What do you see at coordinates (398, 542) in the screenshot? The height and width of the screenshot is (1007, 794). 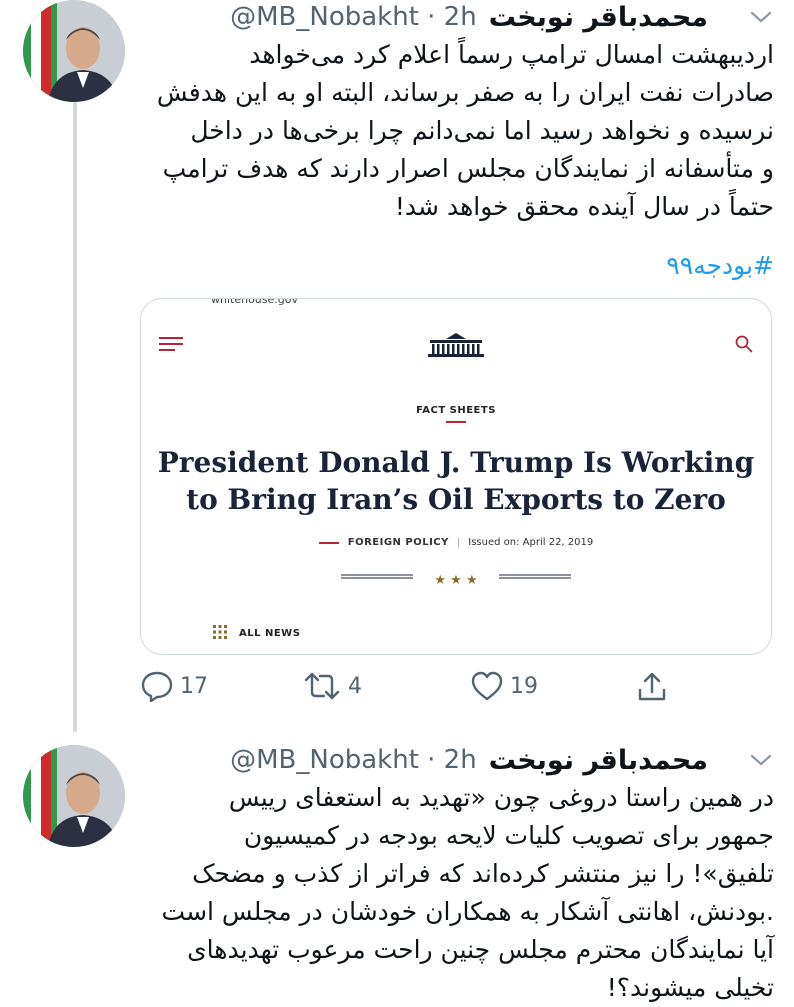 I see `card-category: FOREIGN POLICY` at bounding box center [398, 542].